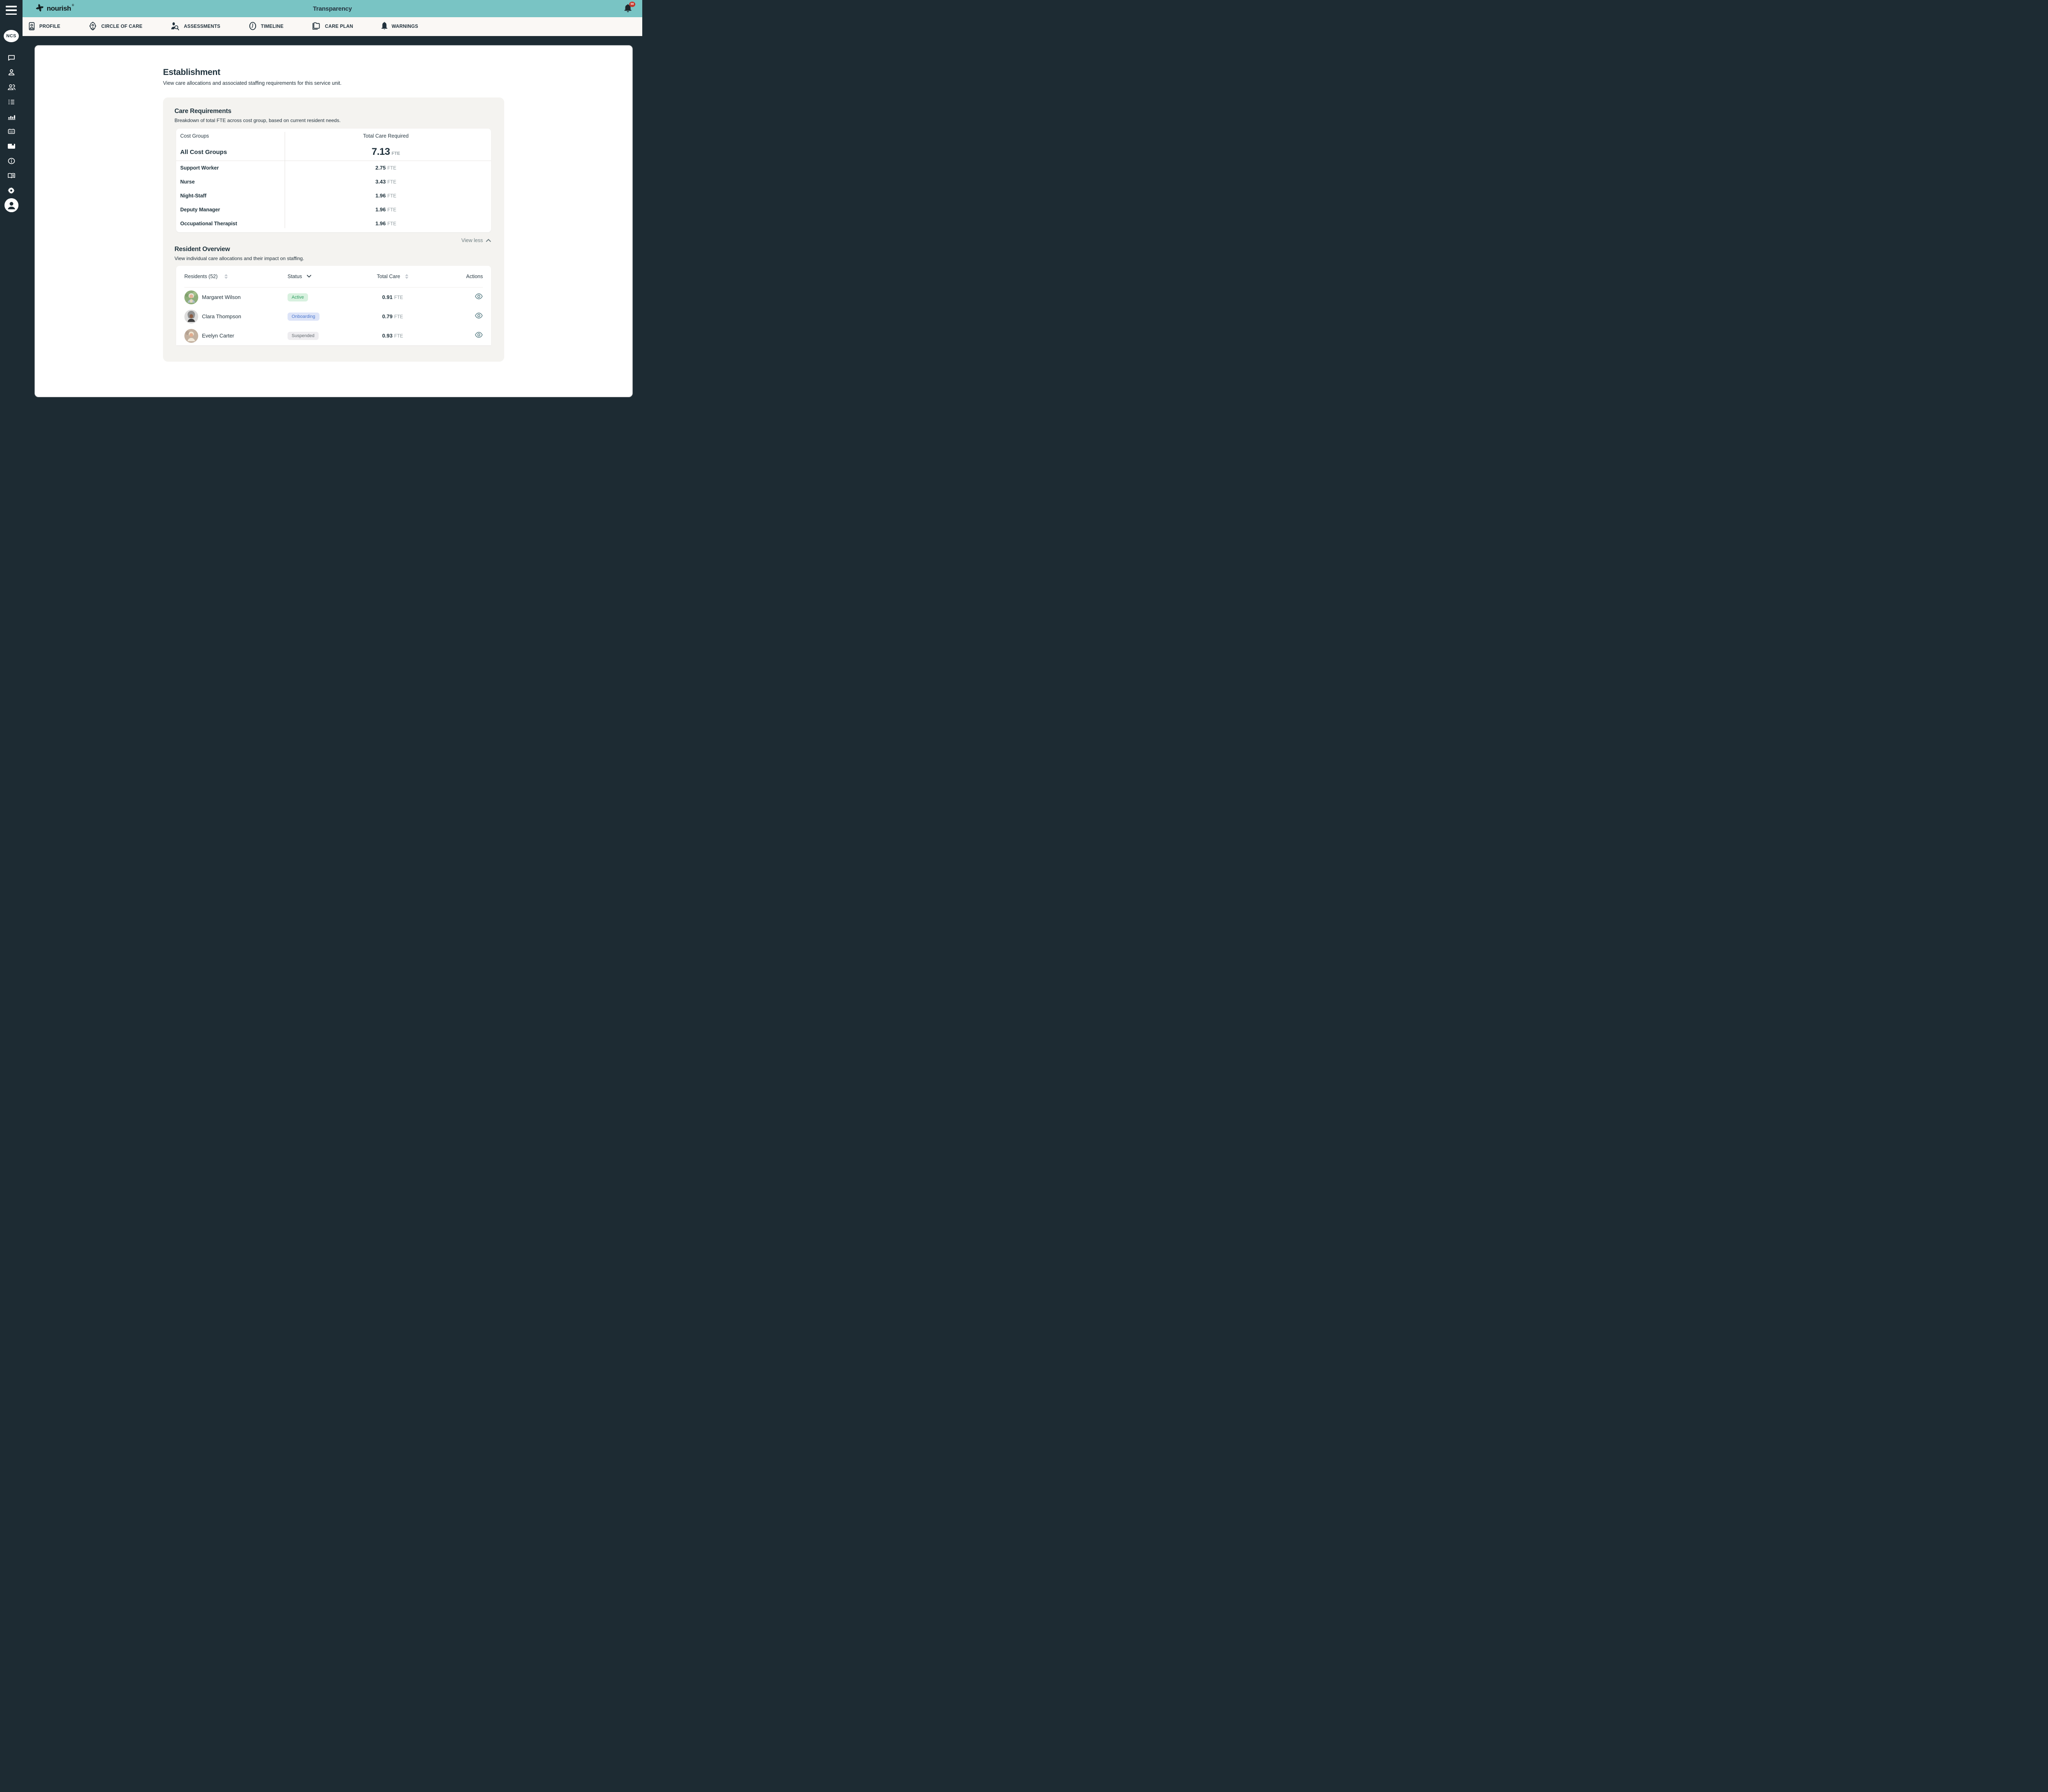 This screenshot has height=1792, width=2048. I want to click on top-header: nourish ® Transparency 00, so click(332, 8).